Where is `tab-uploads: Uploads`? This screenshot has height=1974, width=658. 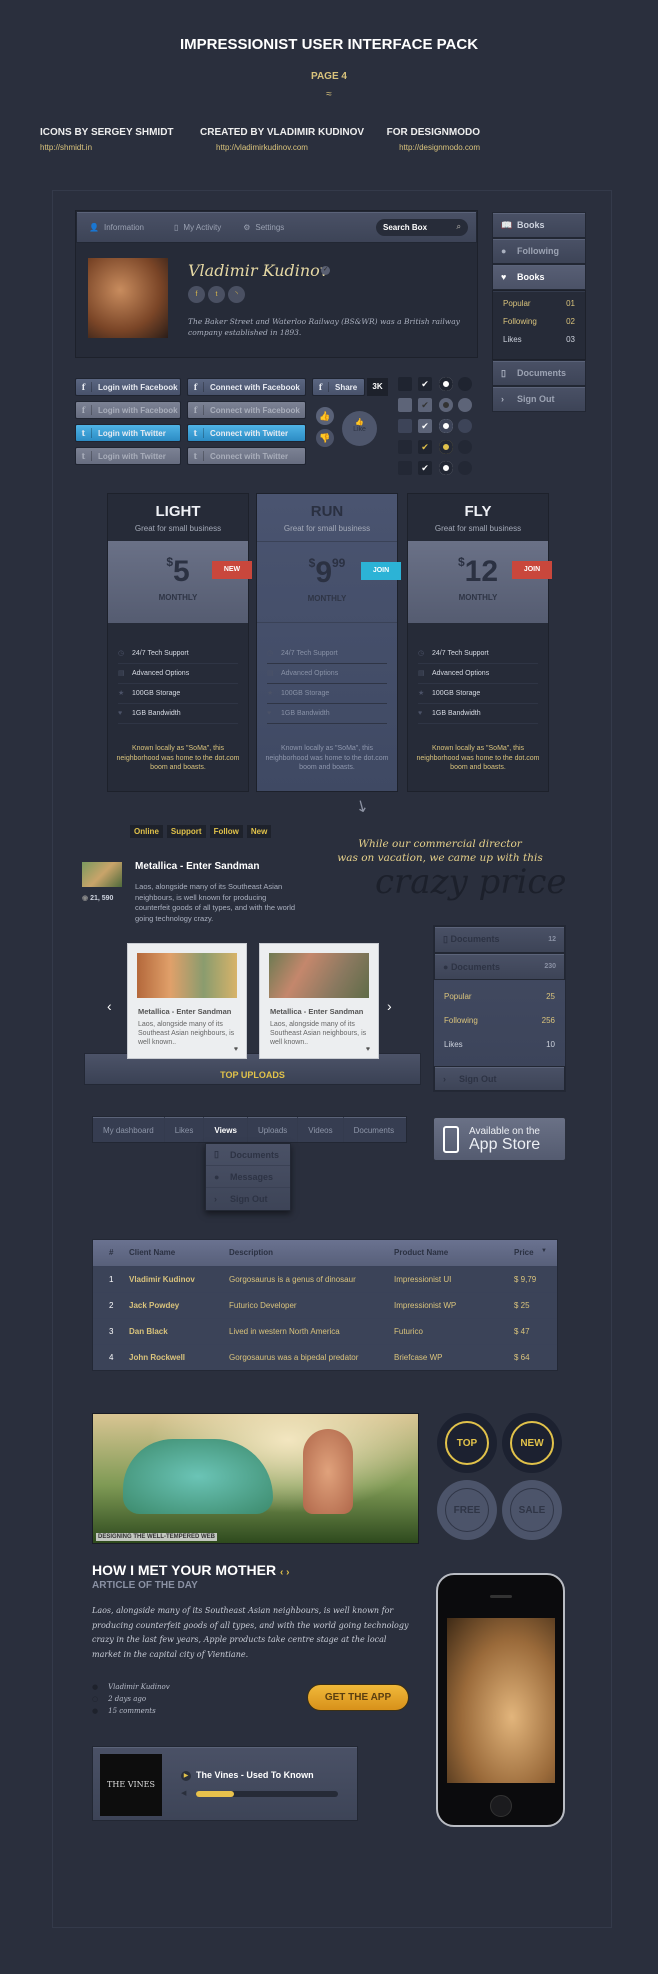 tab-uploads: Uploads is located at coordinates (273, 1129).